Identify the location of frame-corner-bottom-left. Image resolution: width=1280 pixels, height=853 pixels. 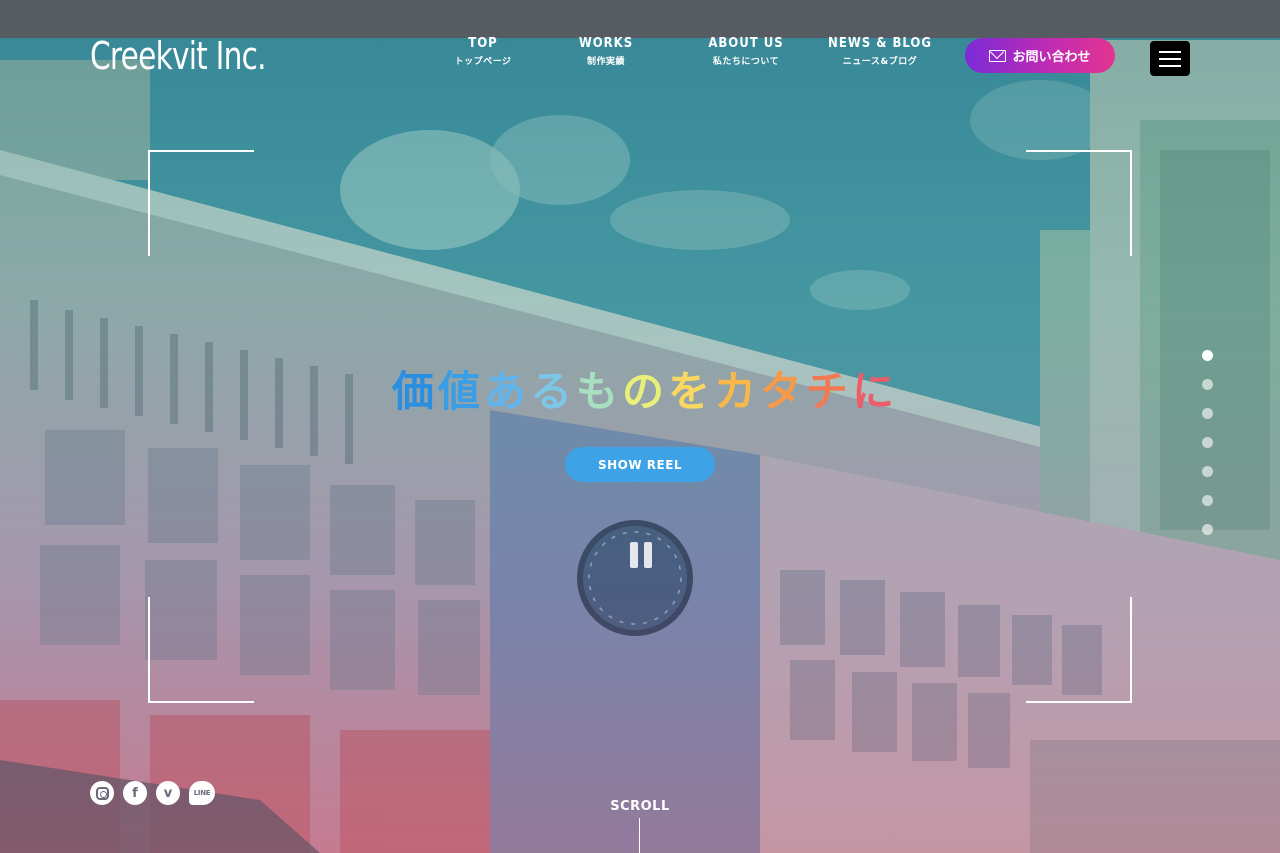
(201, 650).